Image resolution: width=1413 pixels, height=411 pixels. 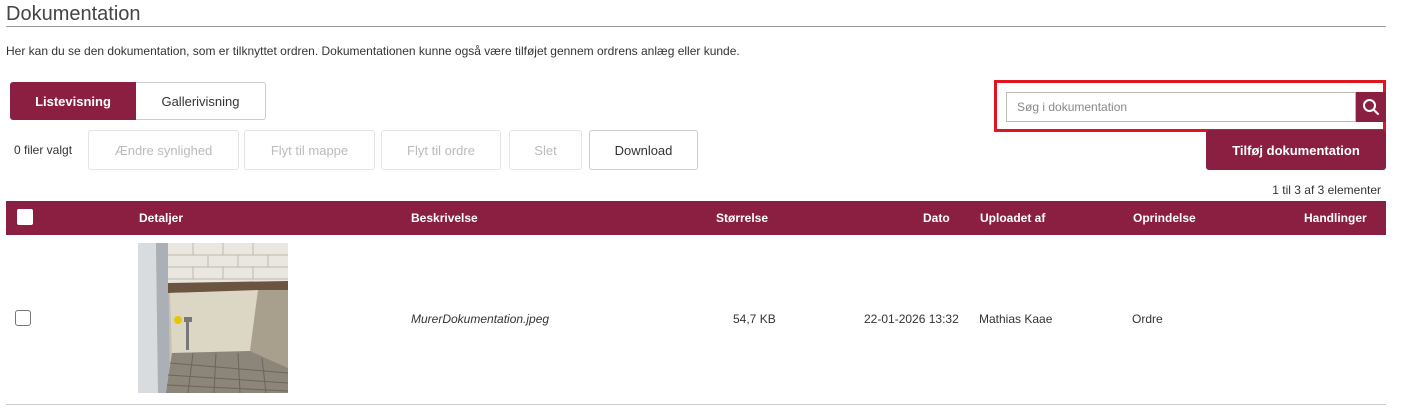 What do you see at coordinates (441, 150) in the screenshot?
I see `move-to-order-button: Flyt til ordre` at bounding box center [441, 150].